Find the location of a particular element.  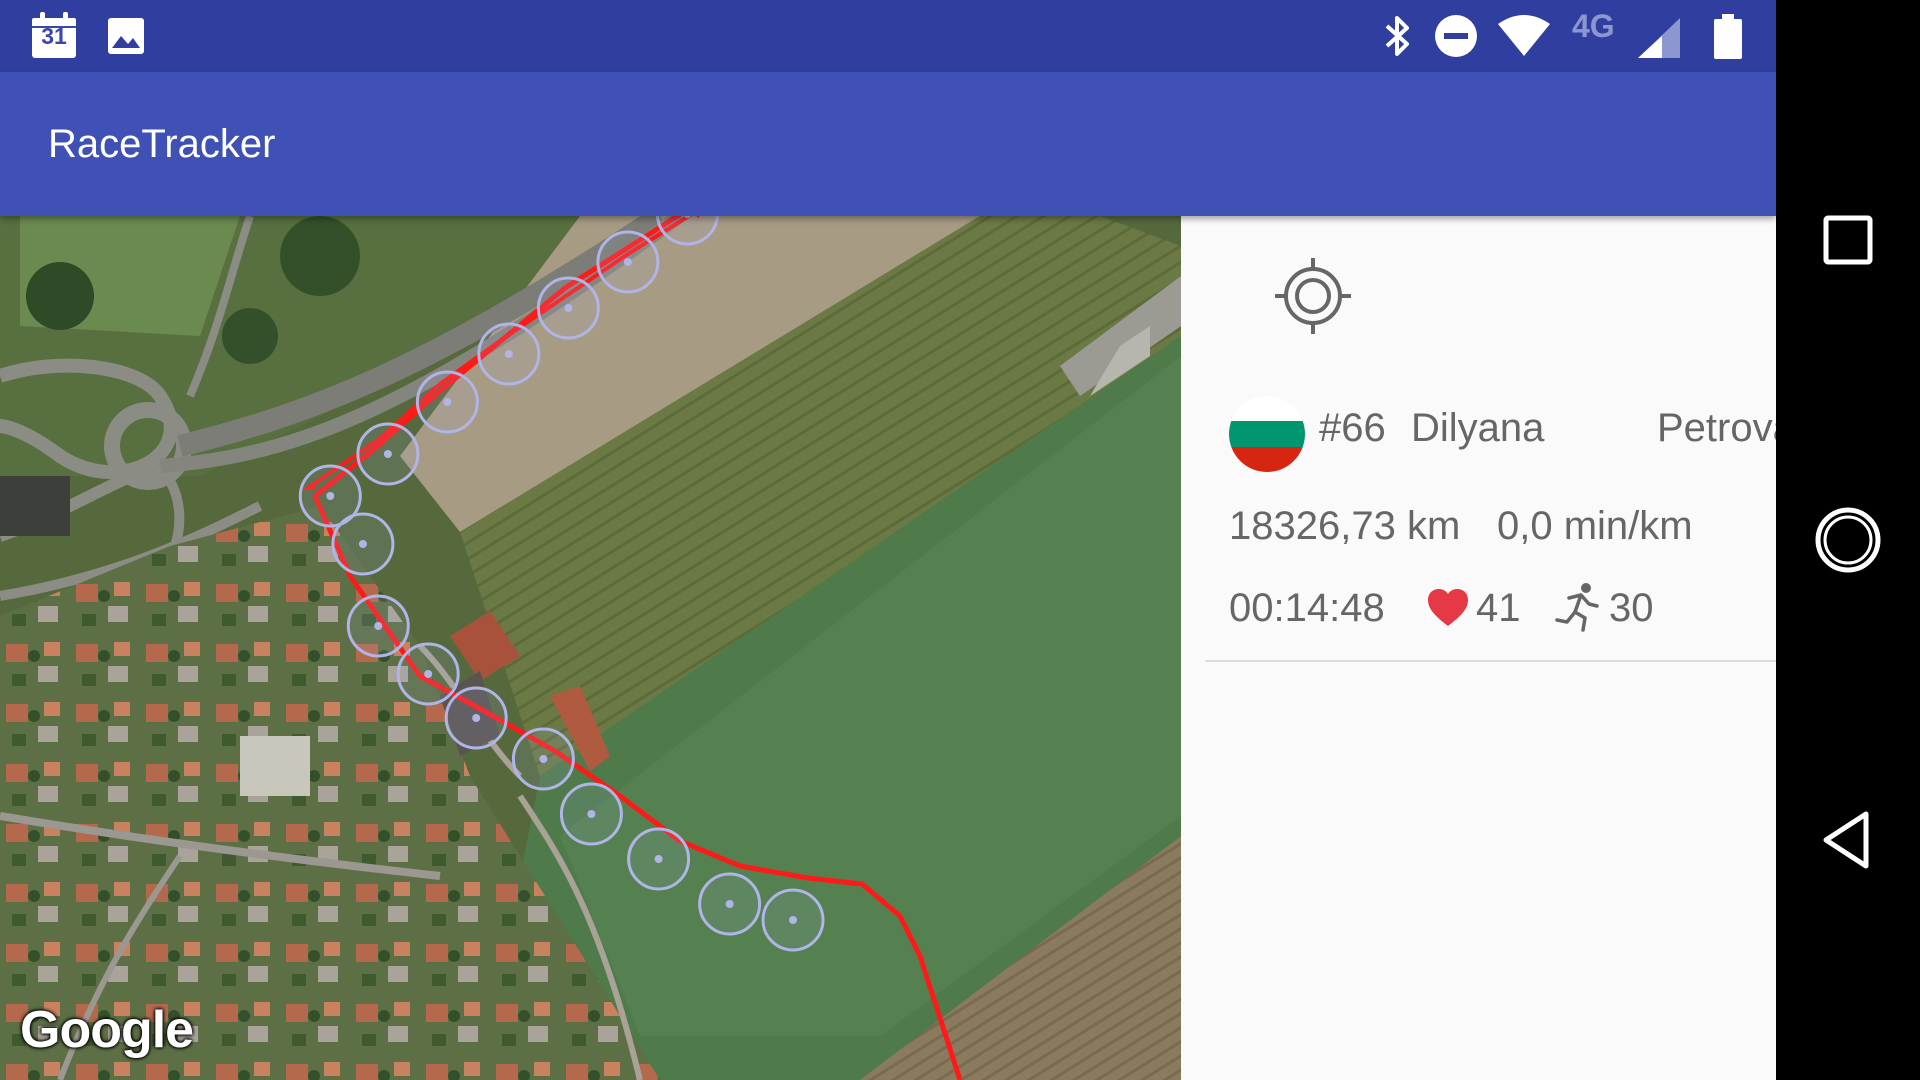

flag-stripe-white is located at coordinates (1267, 409).